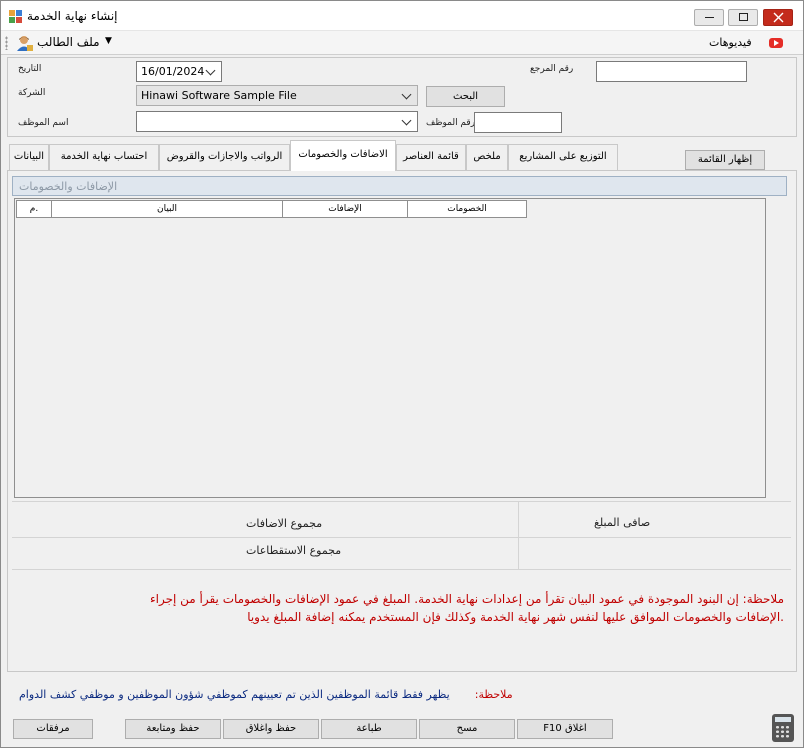  What do you see at coordinates (465, 96) in the screenshot?
I see `search-button: البحث` at bounding box center [465, 96].